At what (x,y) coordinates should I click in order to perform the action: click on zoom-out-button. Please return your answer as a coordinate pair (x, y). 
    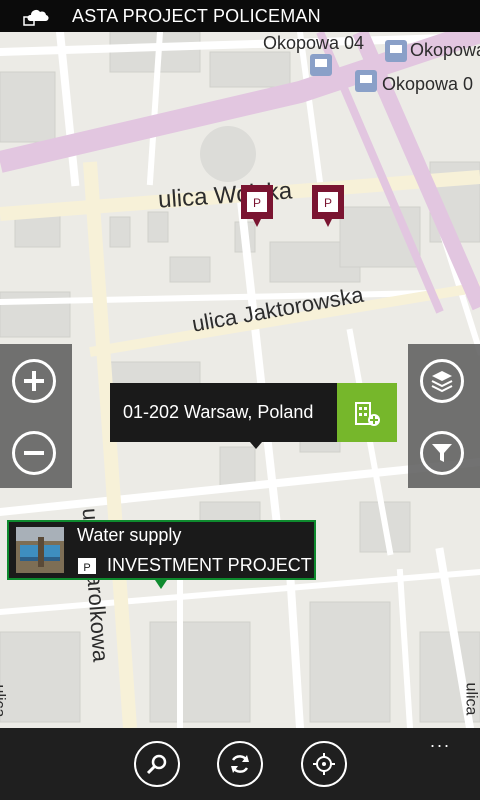
    Looking at the image, I should click on (34, 453).